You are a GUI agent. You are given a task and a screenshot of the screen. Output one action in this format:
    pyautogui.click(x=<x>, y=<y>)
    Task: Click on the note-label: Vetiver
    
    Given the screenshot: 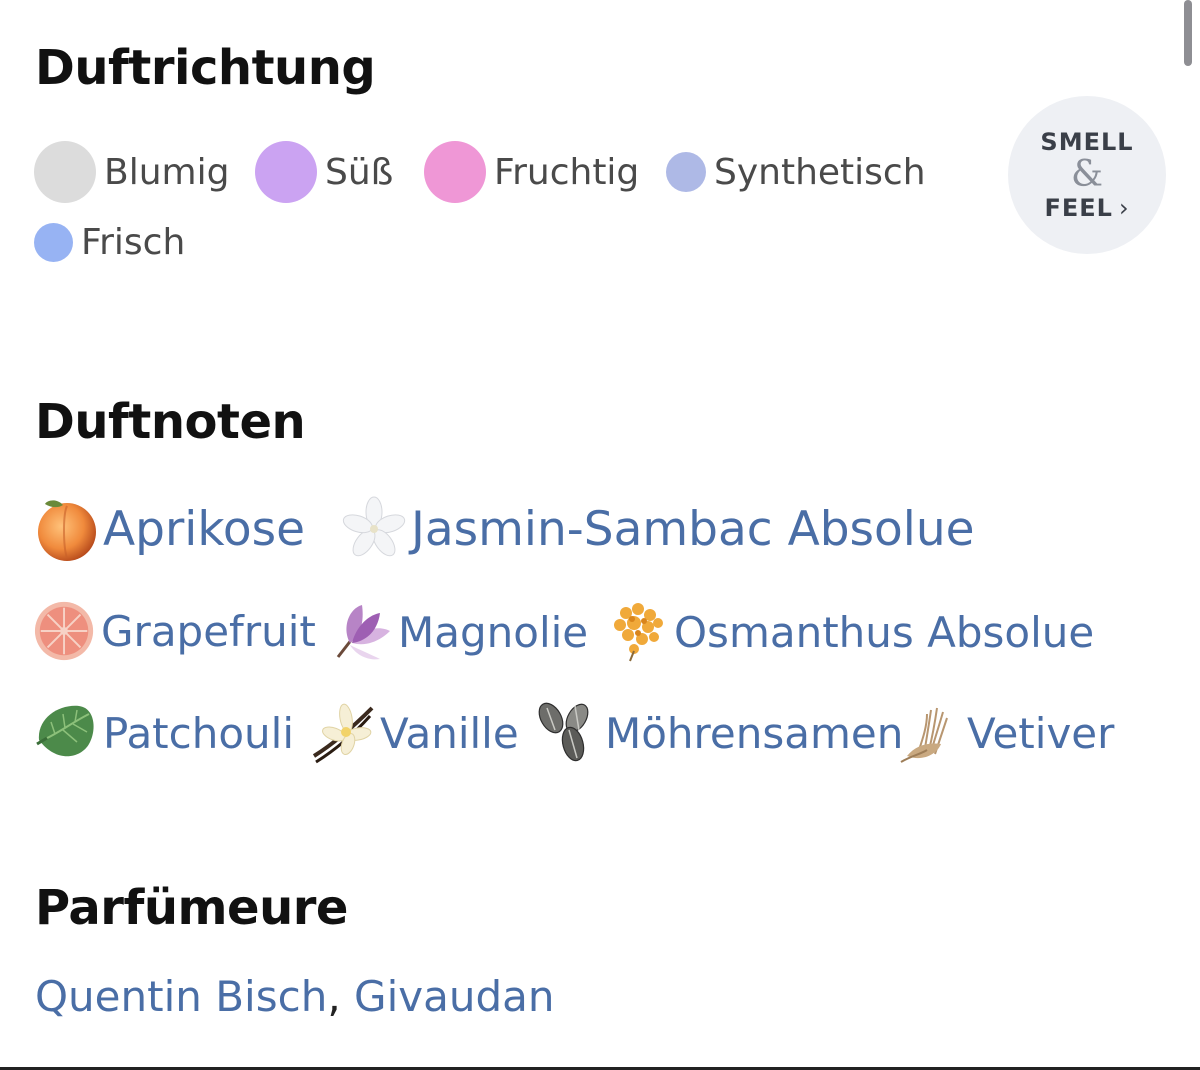 What is the action you would take?
    pyautogui.click(x=1041, y=733)
    